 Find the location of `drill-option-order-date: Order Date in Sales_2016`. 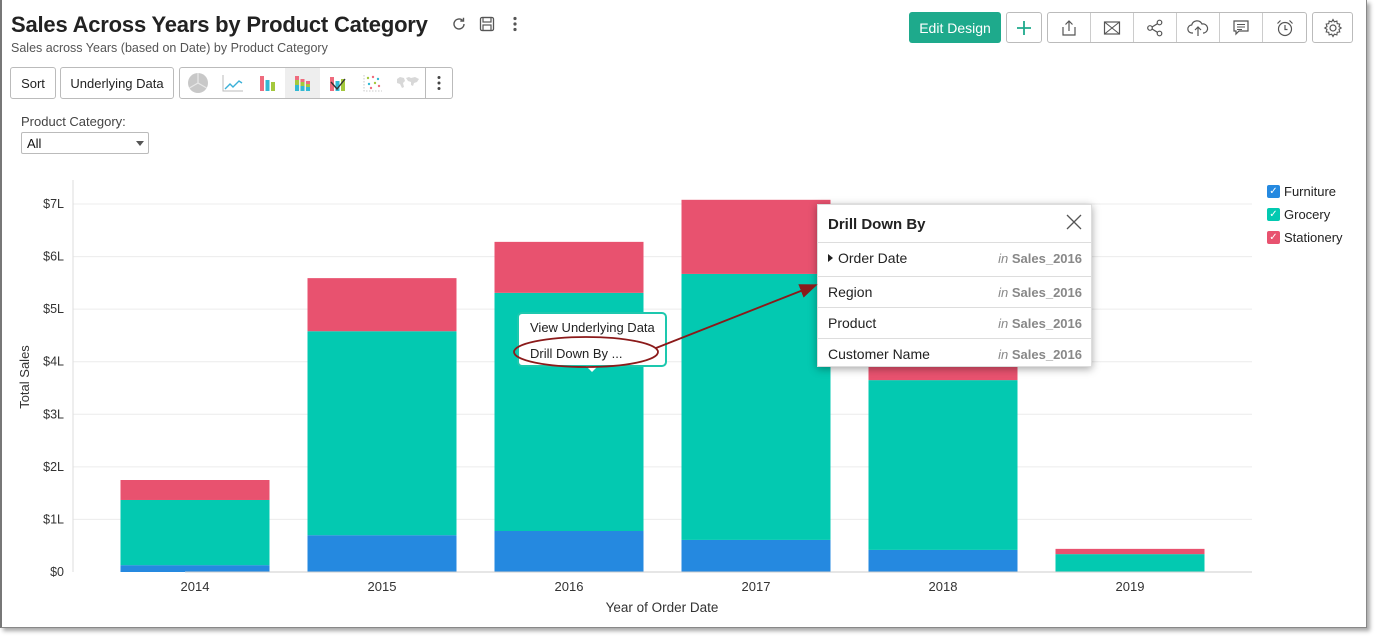

drill-option-order-date: Order Date in Sales_2016 is located at coordinates (954, 257).